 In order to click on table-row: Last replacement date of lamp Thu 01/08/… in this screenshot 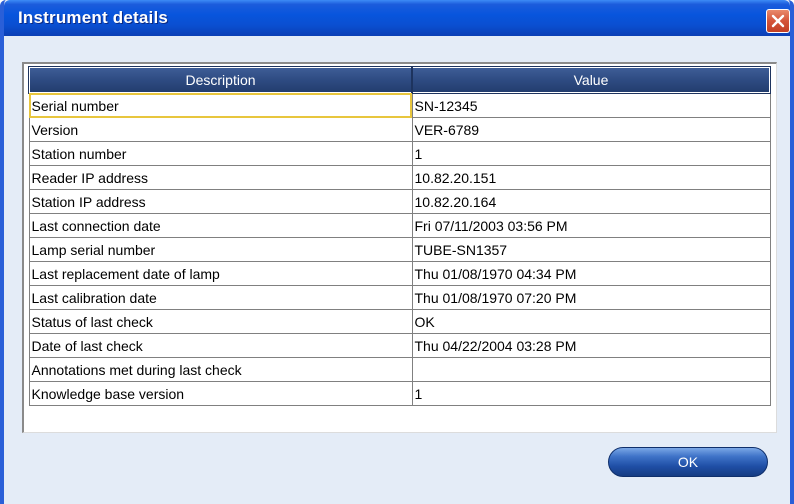, I will do `click(399, 273)`.